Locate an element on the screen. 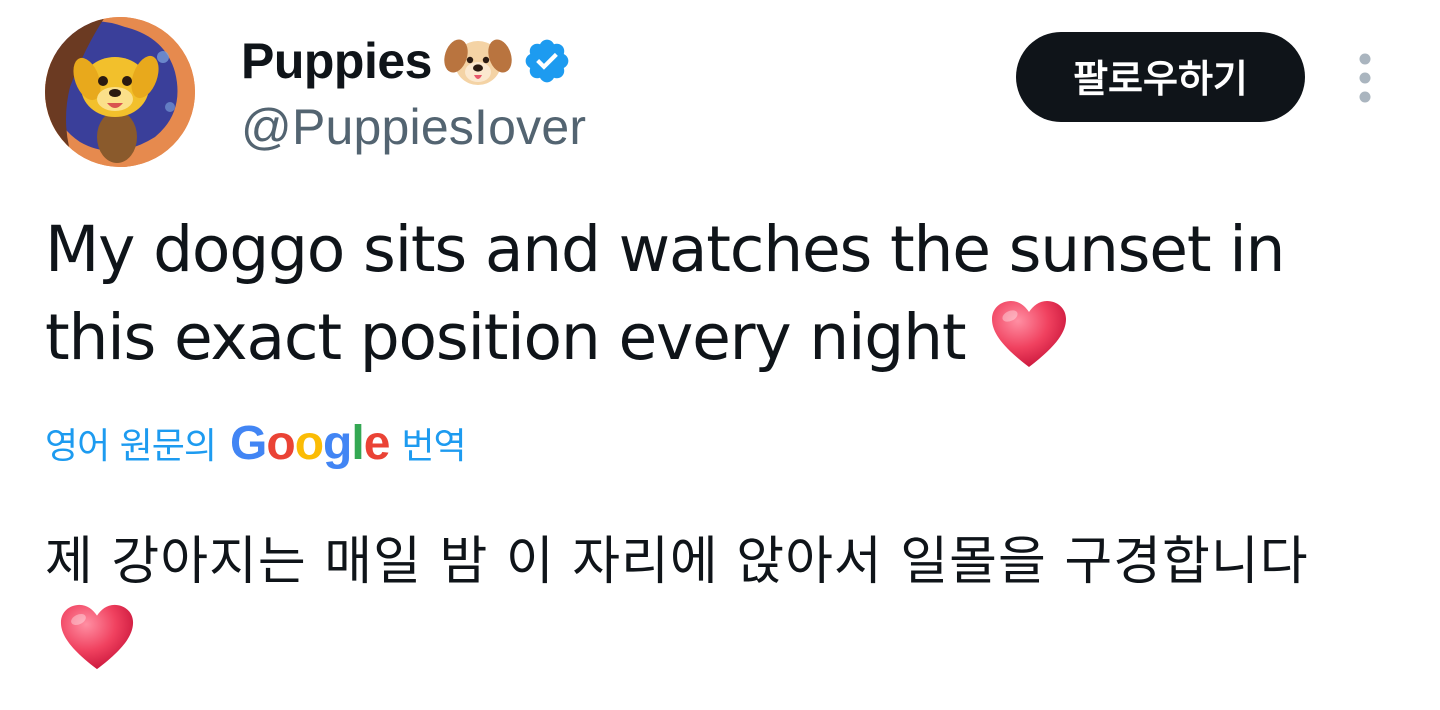 The width and height of the screenshot is (1440, 710). follow-button: 팔로우하기 is located at coordinates (1160, 77).